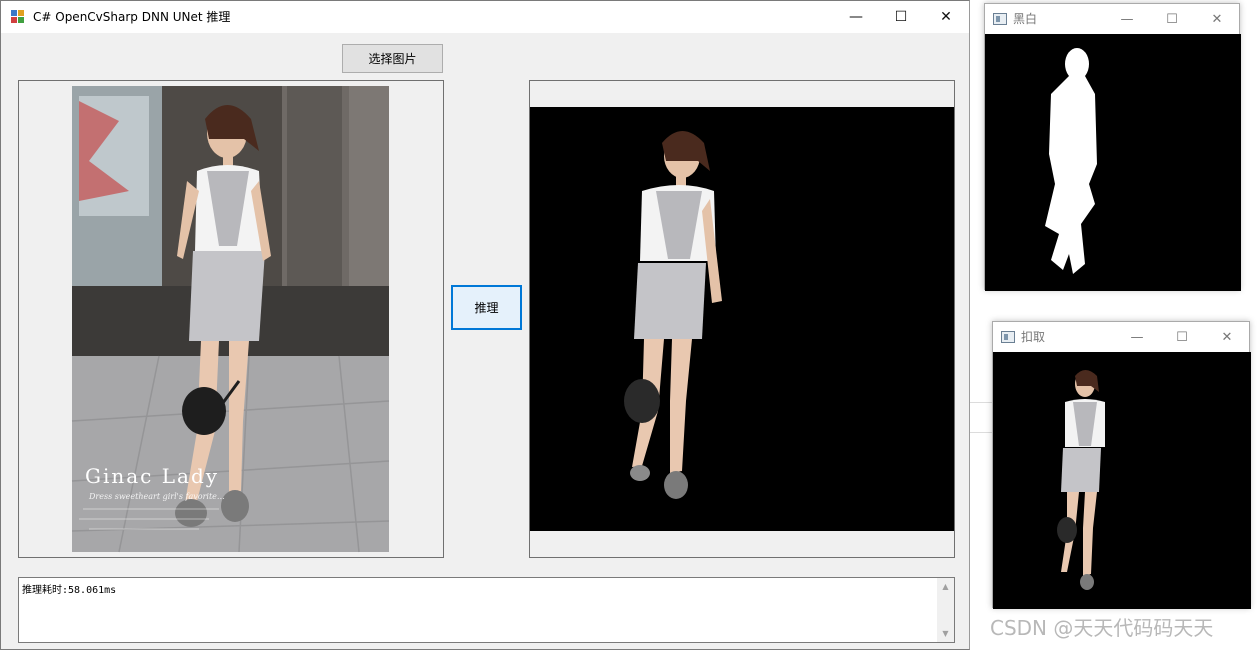 The width and height of the screenshot is (1258, 650). Describe the element at coordinates (486, 307) in the screenshot. I see `infer-button: 推理` at that location.